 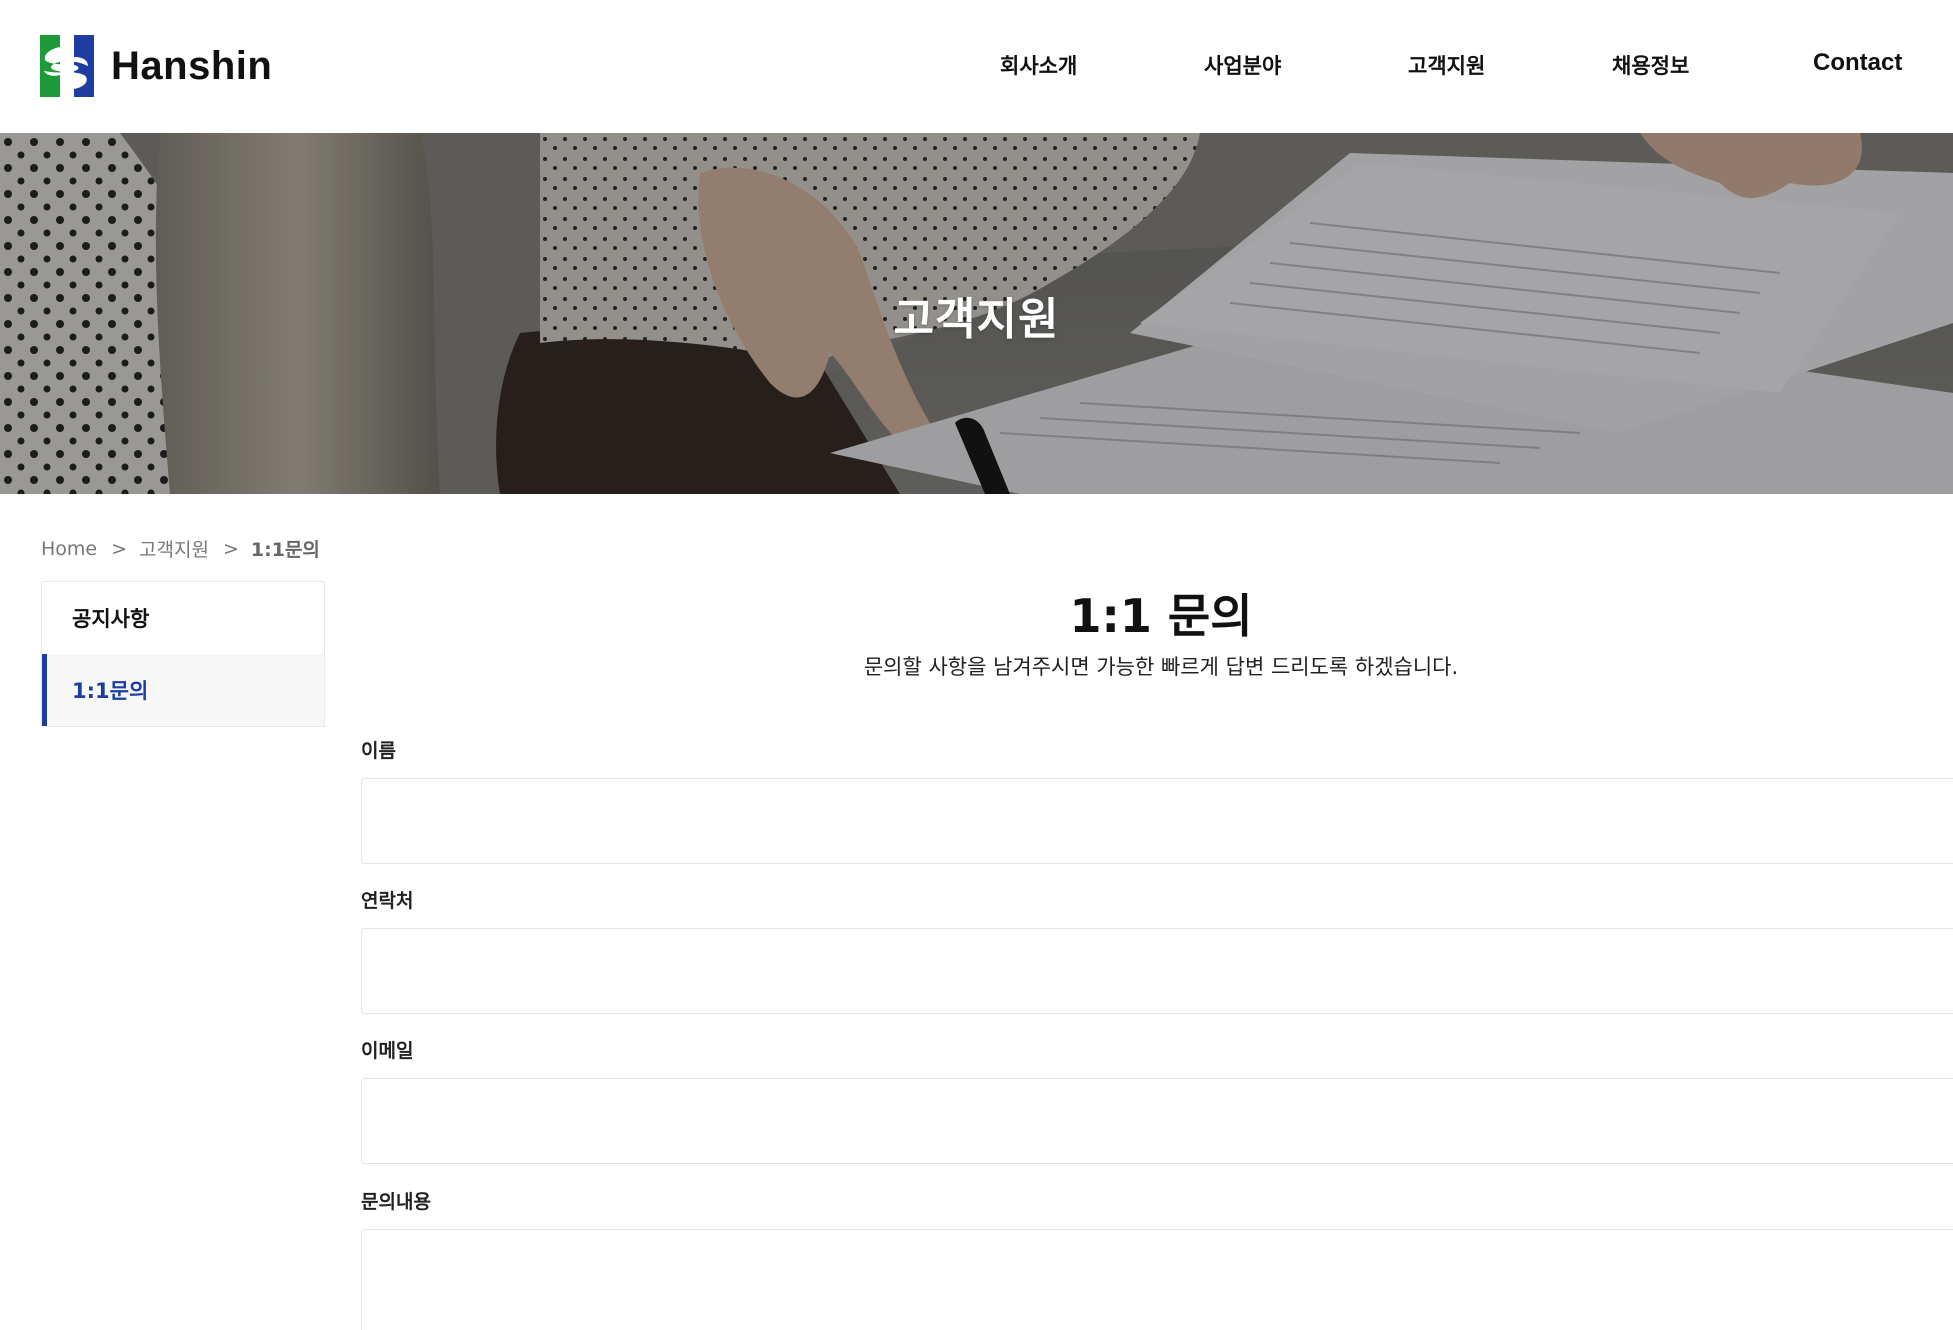 I want to click on breadcrumb-home: Home, so click(x=69, y=549).